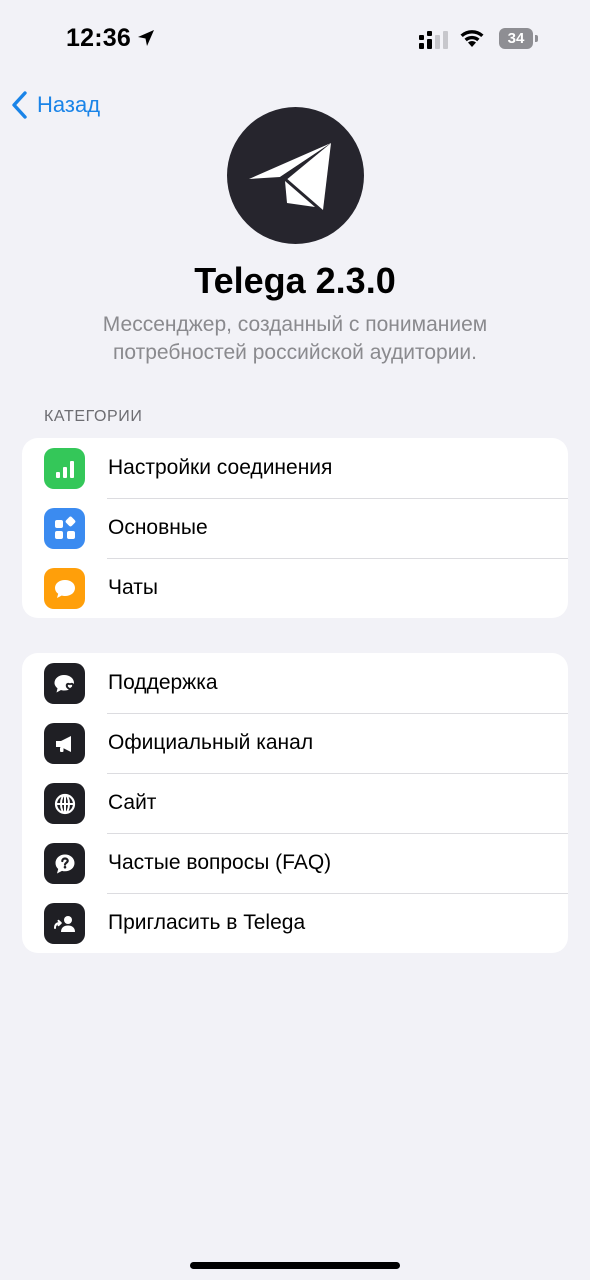 This screenshot has width=590, height=1280. I want to click on apps-grid-icon, so click(64, 528).